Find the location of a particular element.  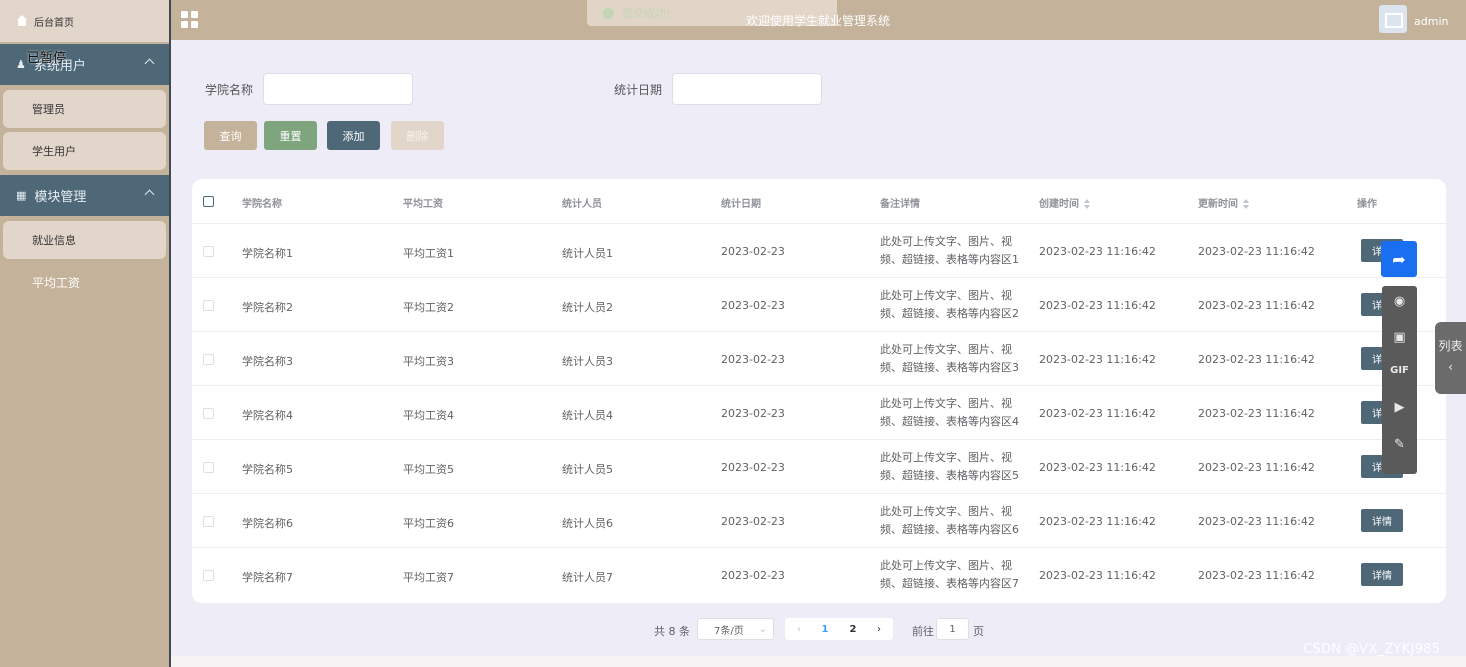

page-1-button: 1 is located at coordinates (825, 629).